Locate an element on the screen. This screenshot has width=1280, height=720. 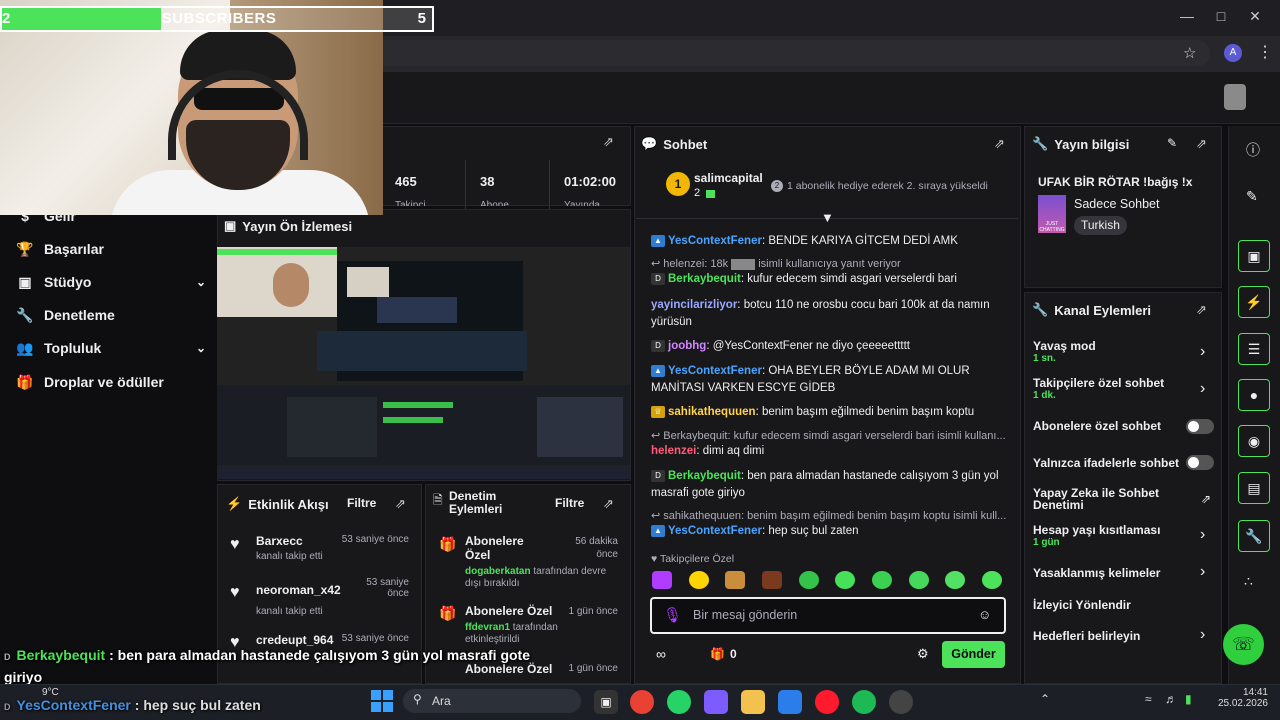
chrome-icon is located at coordinates (642, 702).